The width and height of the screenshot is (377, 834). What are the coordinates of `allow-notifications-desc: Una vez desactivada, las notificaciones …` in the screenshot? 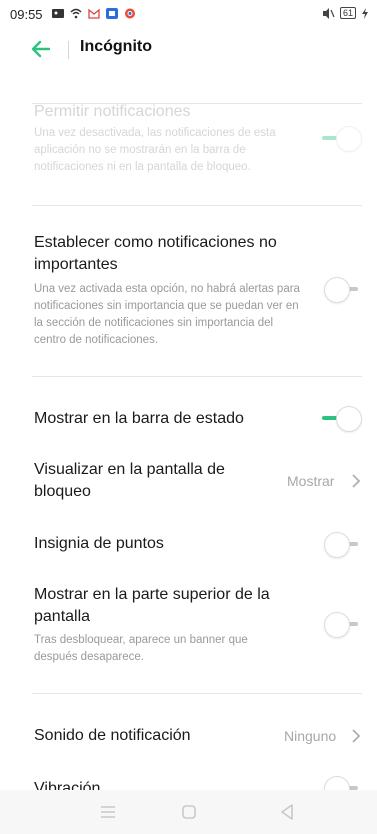 It's located at (155, 150).